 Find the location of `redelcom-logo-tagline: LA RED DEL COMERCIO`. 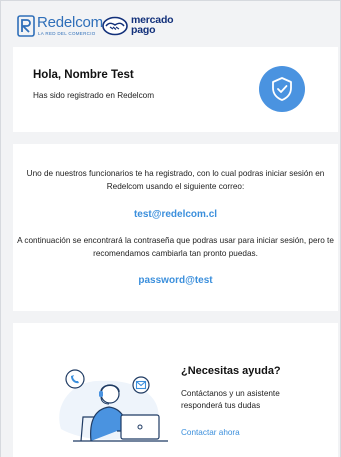

redelcom-logo-tagline: LA RED DEL COMERCIO is located at coordinates (67, 33).